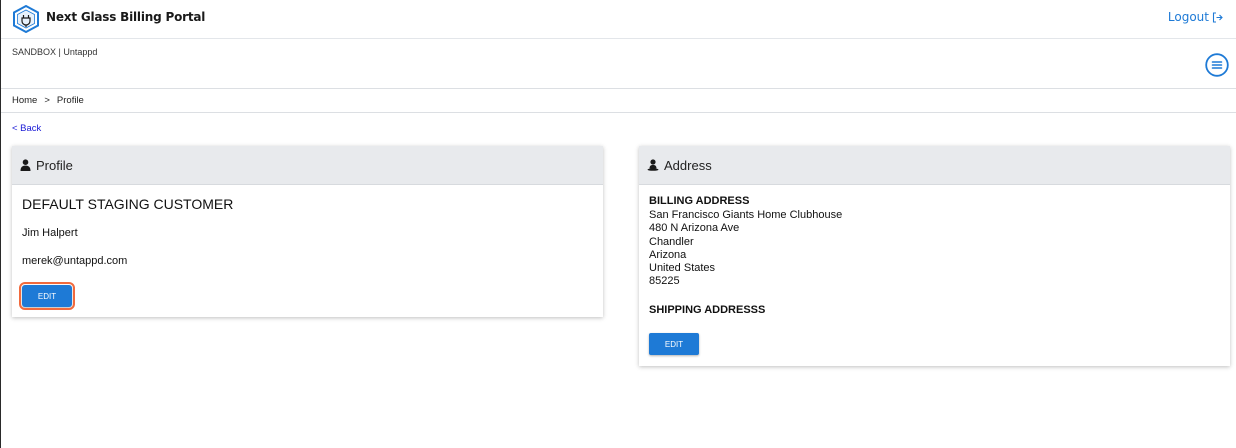 This screenshot has width=1236, height=448. What do you see at coordinates (694, 228) in the screenshot?
I see `billing-address-line: 480 N Arizona Ave` at bounding box center [694, 228].